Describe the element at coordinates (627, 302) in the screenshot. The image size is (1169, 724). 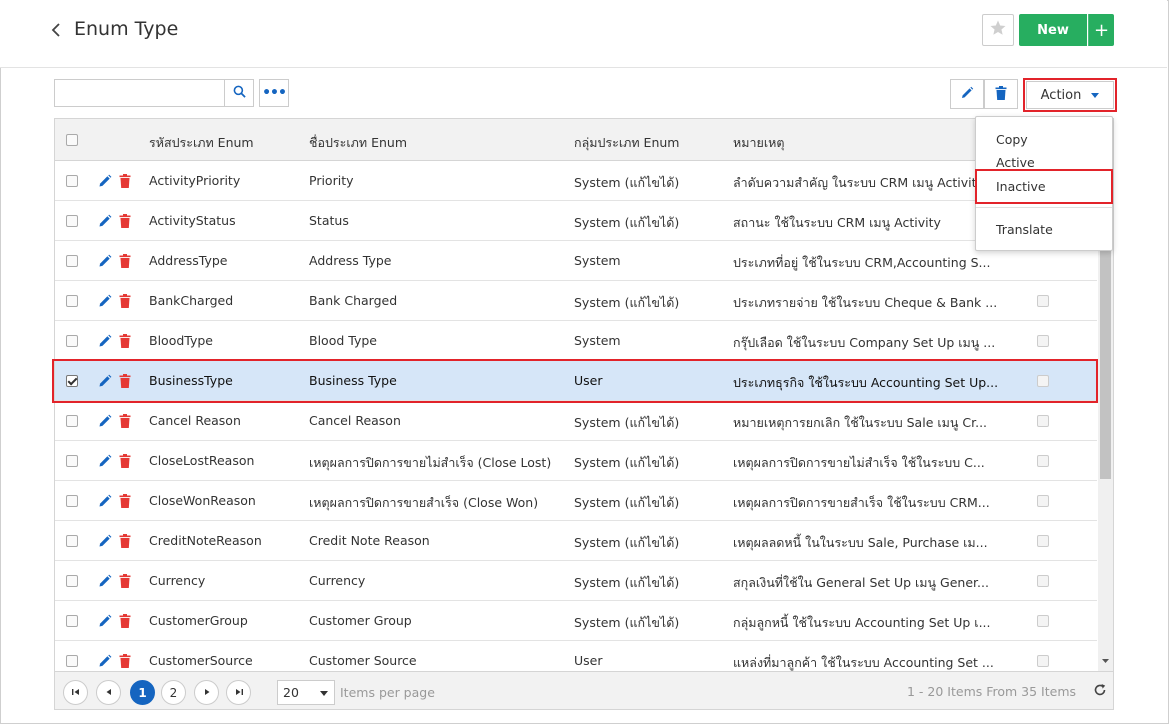
I see `cell-group: System (แก้ไขได้)` at that location.